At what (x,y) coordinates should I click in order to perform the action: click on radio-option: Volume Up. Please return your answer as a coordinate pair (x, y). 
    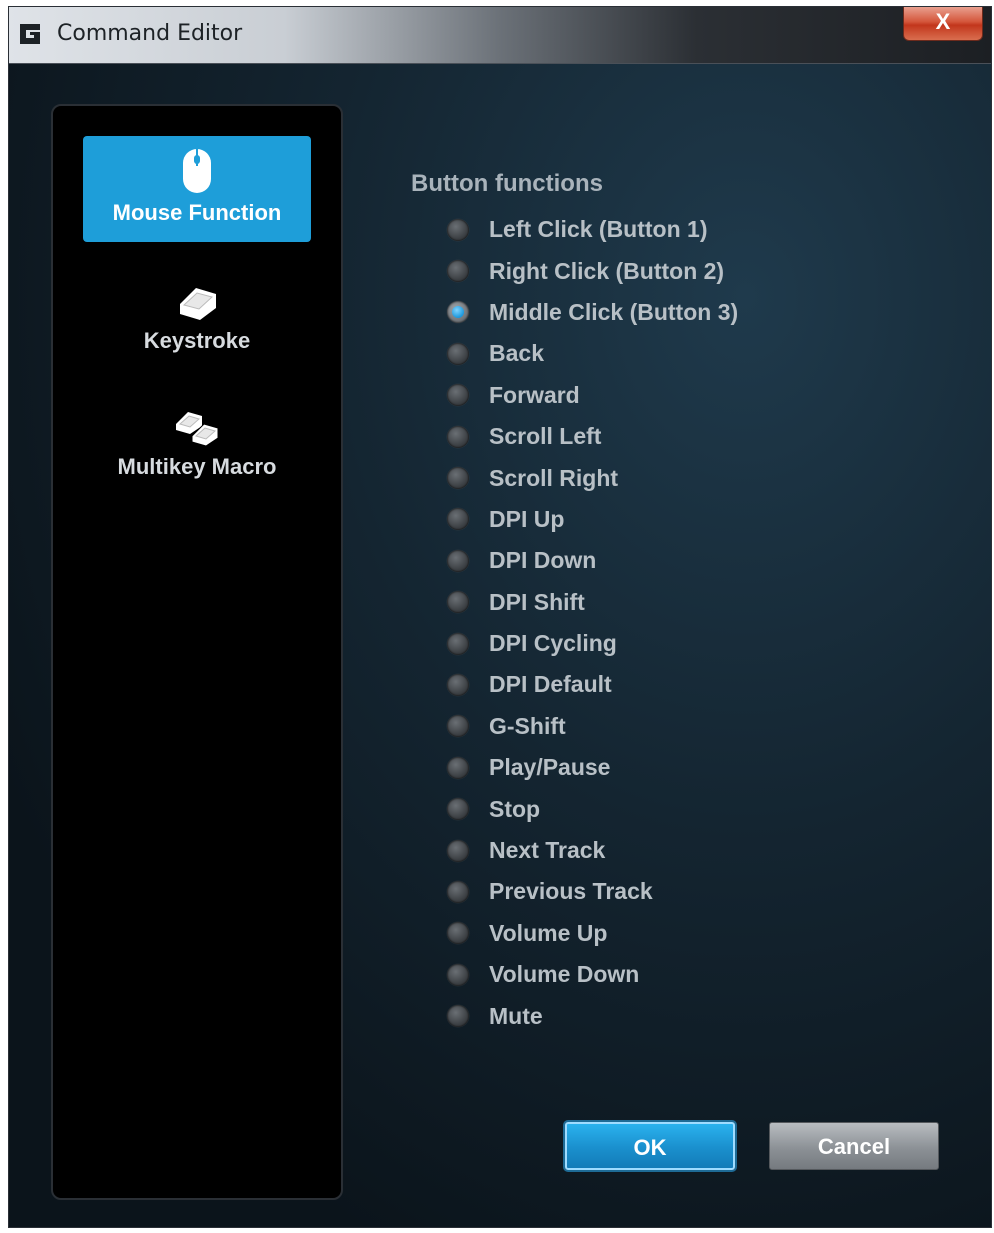
    Looking at the image, I should click on (592, 933).